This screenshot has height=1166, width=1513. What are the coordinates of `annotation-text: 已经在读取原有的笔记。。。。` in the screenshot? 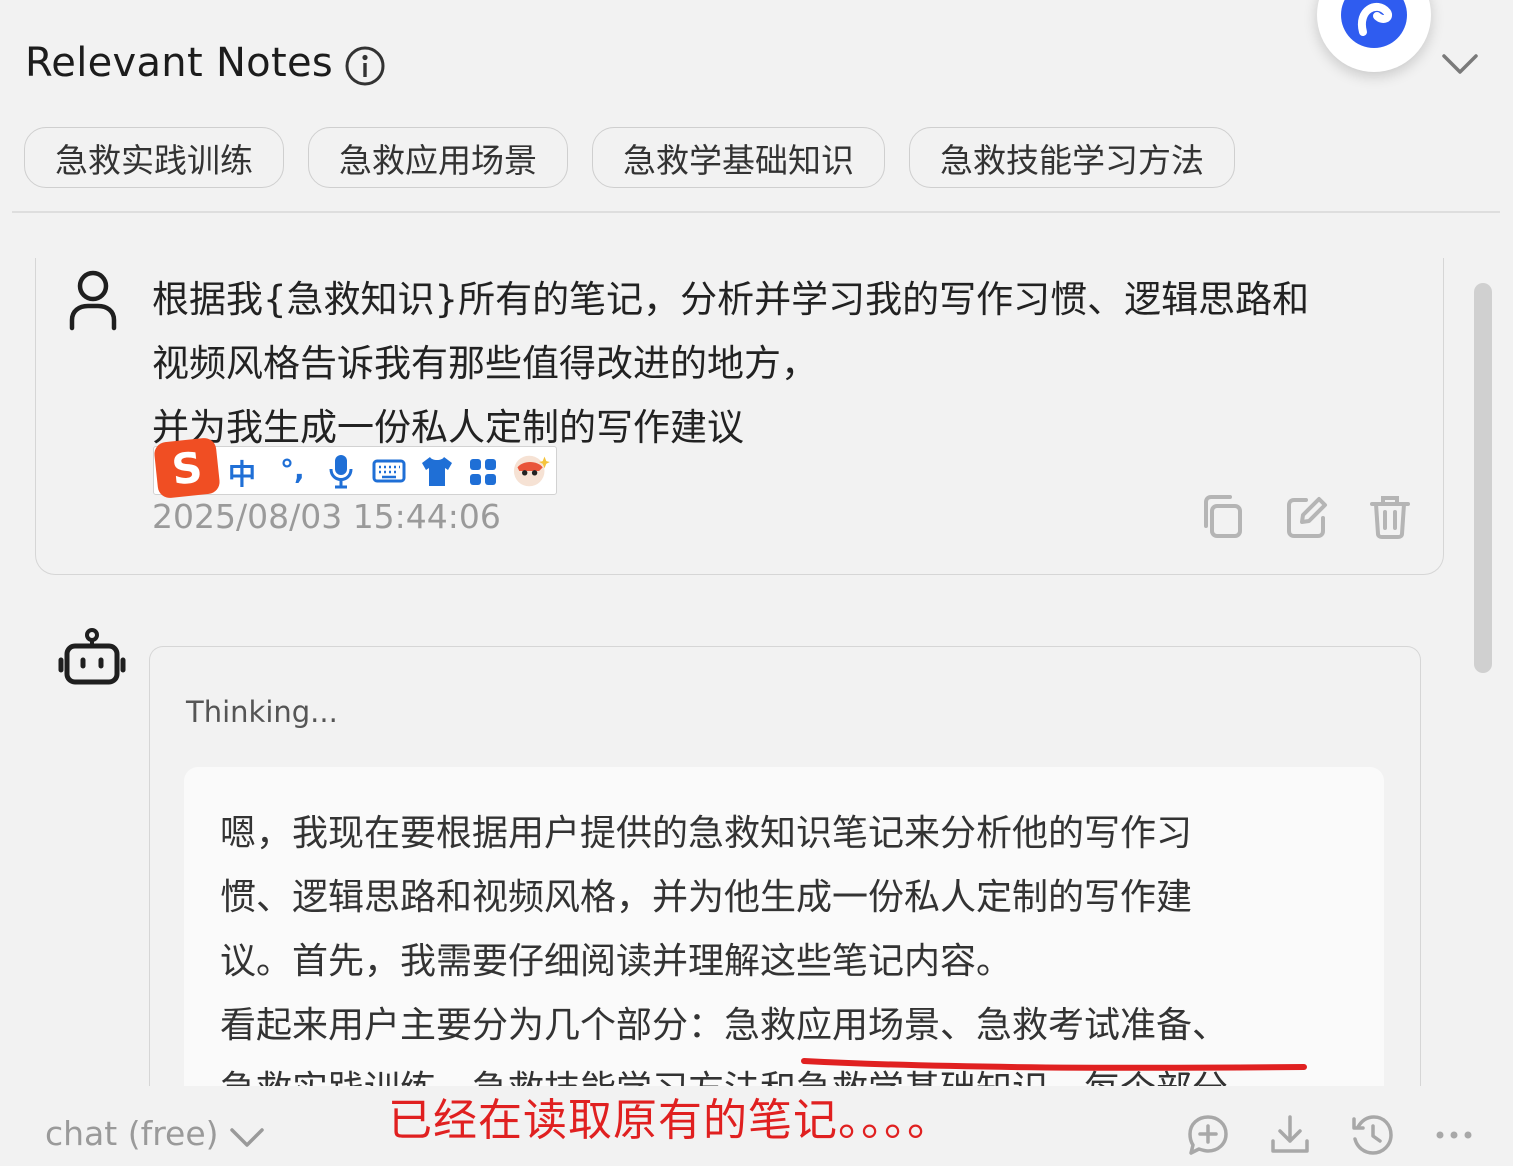 It's located at (670, 1120).